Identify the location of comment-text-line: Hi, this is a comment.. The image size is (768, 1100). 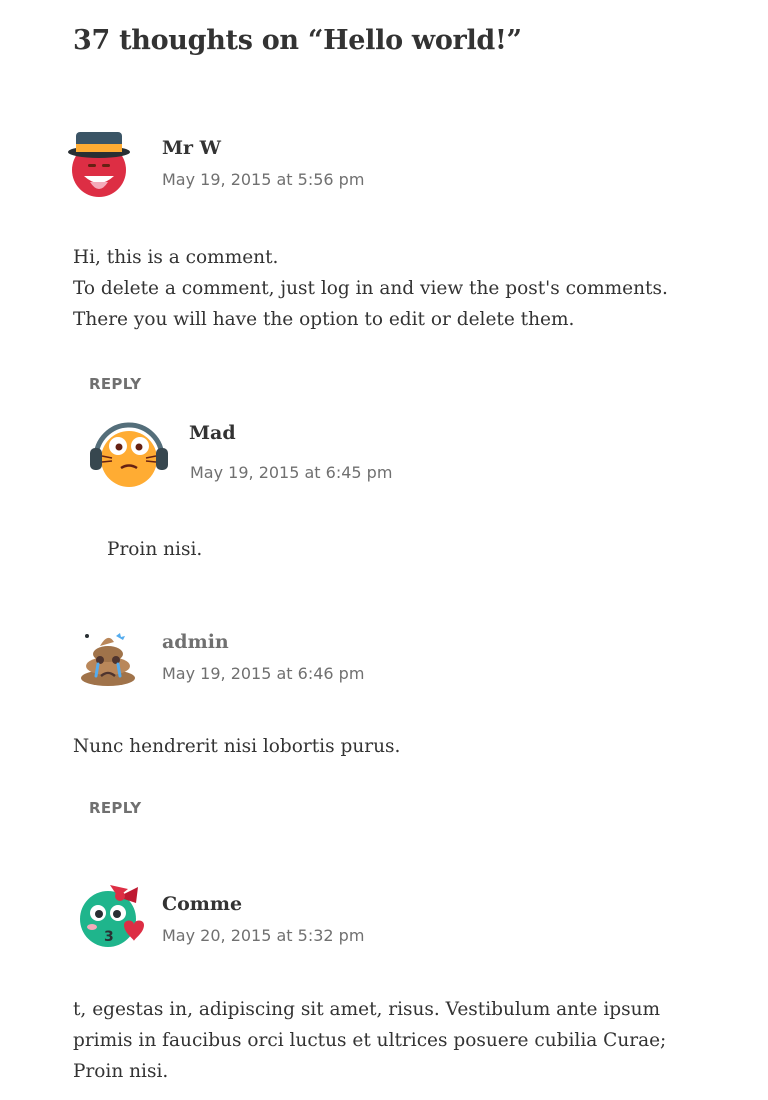
(176, 257).